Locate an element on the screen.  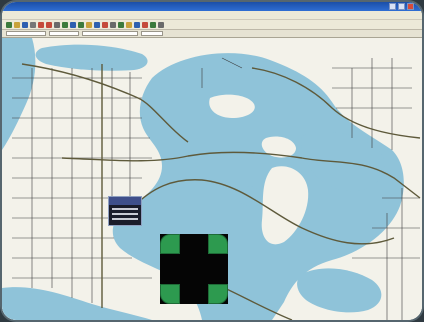
map-info-popup is located at coordinates (125, 211).